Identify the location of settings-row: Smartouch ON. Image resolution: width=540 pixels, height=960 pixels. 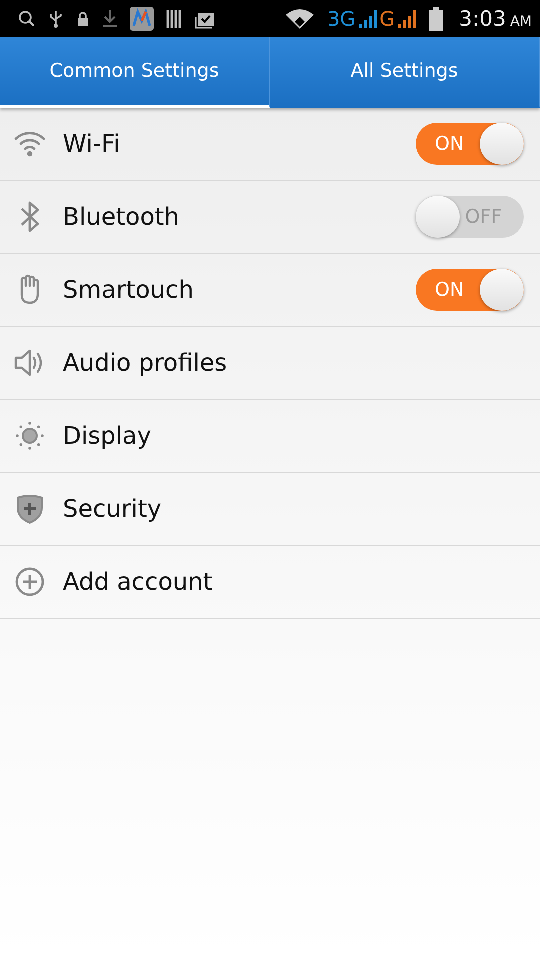
(270, 290).